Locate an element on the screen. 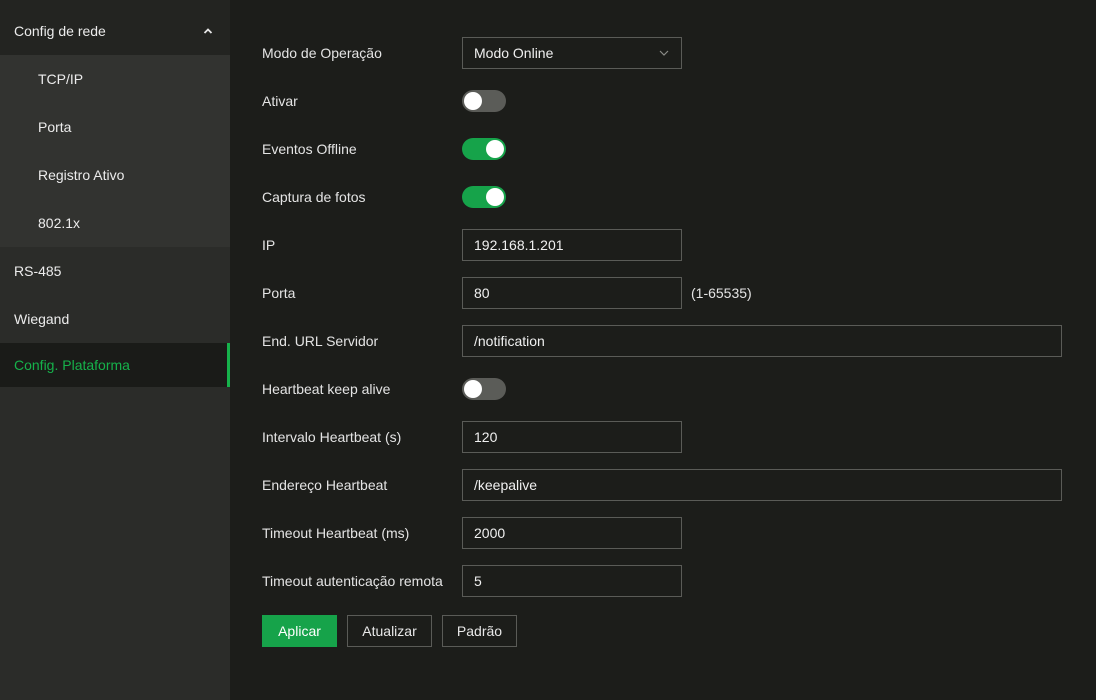 The width and height of the screenshot is (1096, 700). field-label: Eventos Offline is located at coordinates (309, 149).